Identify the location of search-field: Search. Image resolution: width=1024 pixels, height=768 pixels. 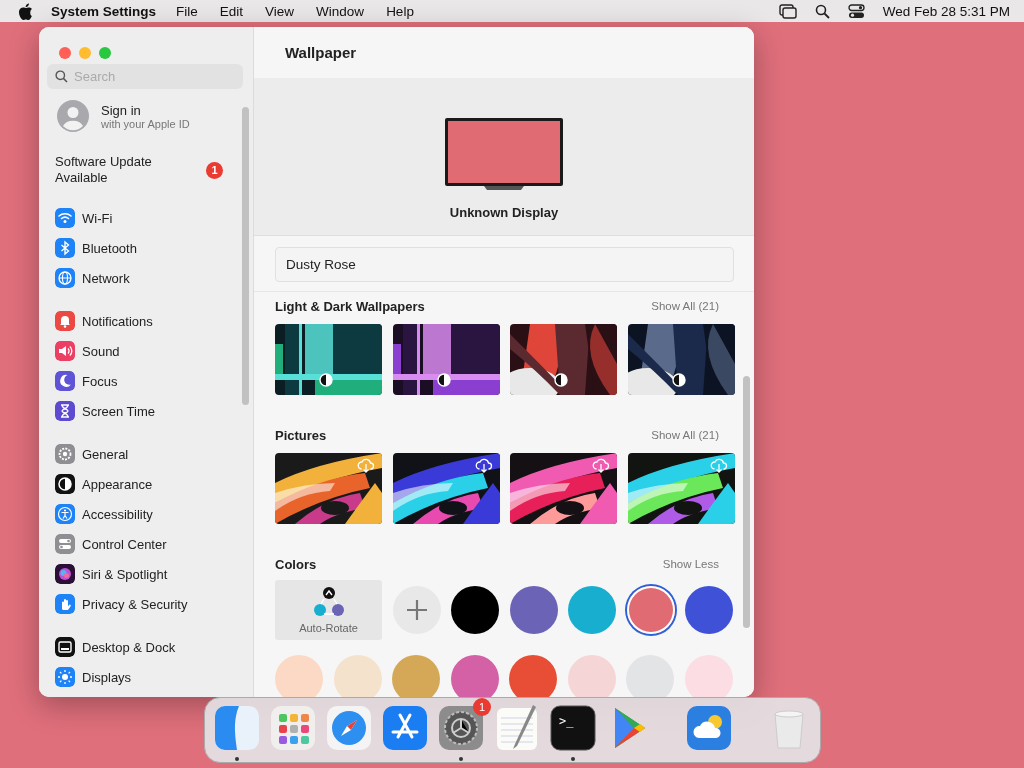
(145, 76).